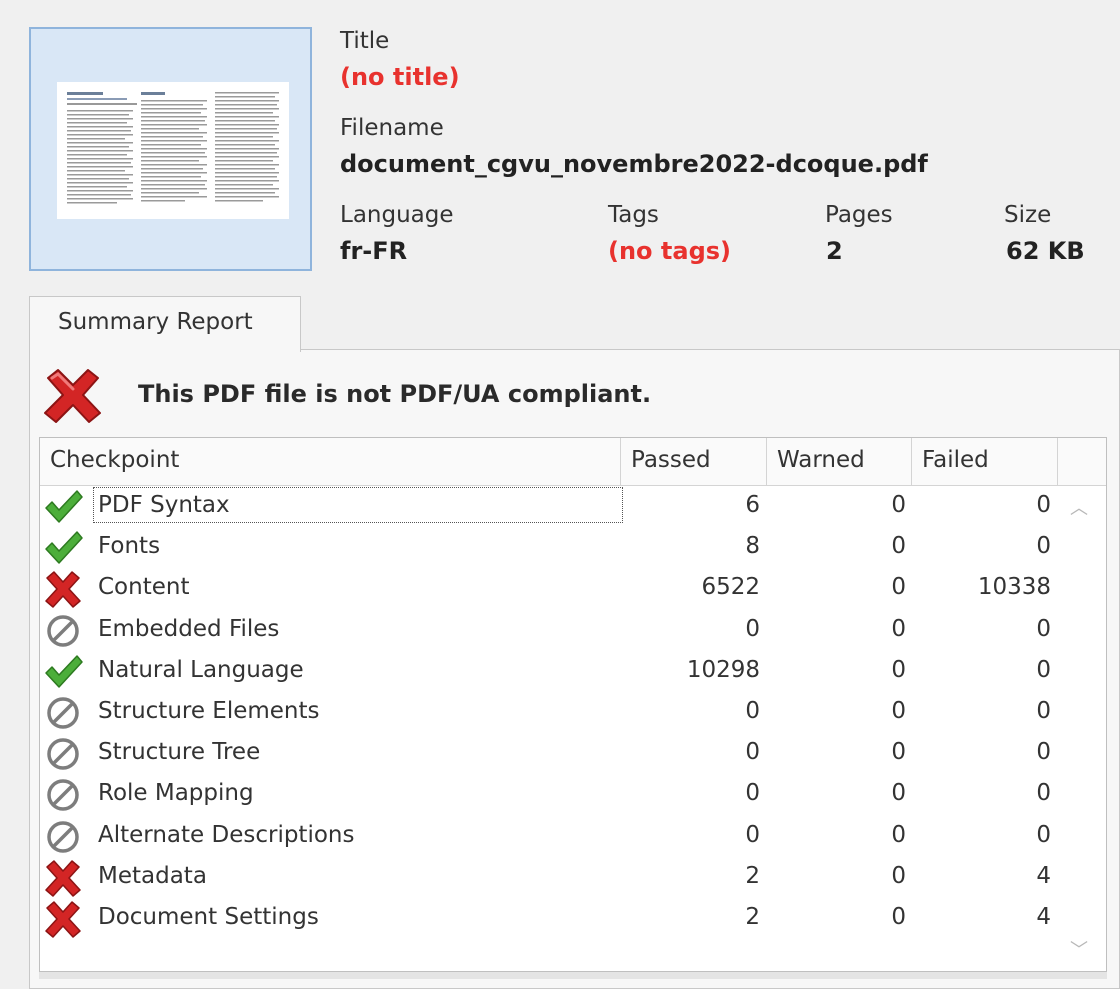 This screenshot has width=1120, height=989. I want to click on tags-label: Tags, so click(633, 215).